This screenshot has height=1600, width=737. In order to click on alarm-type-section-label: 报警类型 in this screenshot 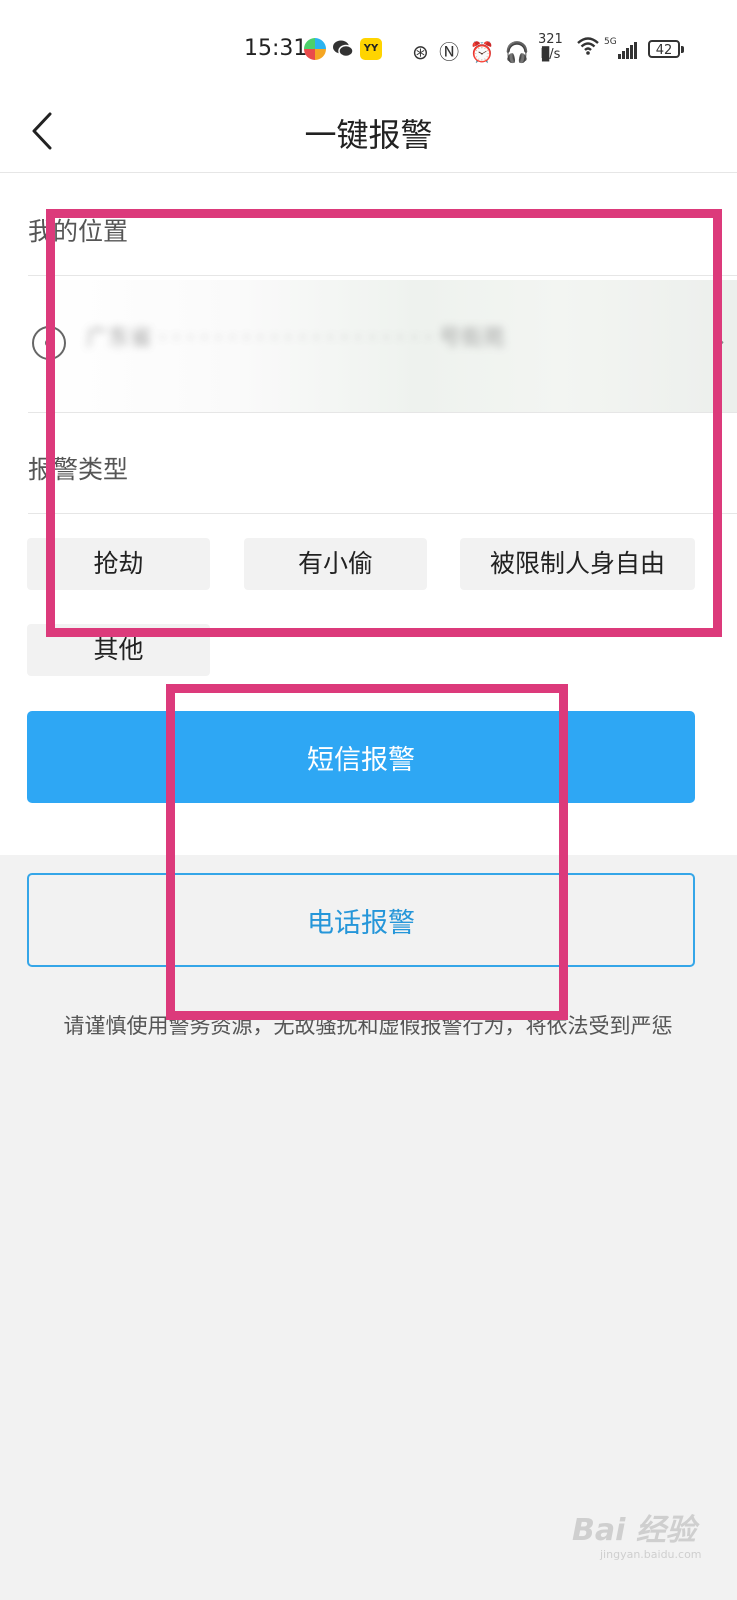, I will do `click(78, 469)`.